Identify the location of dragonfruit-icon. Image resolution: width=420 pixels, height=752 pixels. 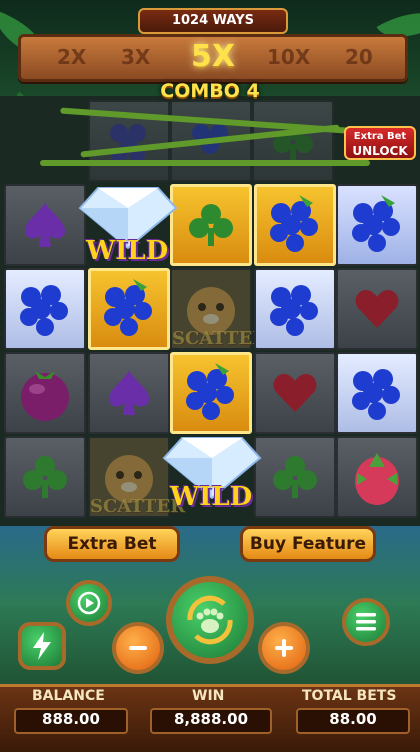
(377, 477).